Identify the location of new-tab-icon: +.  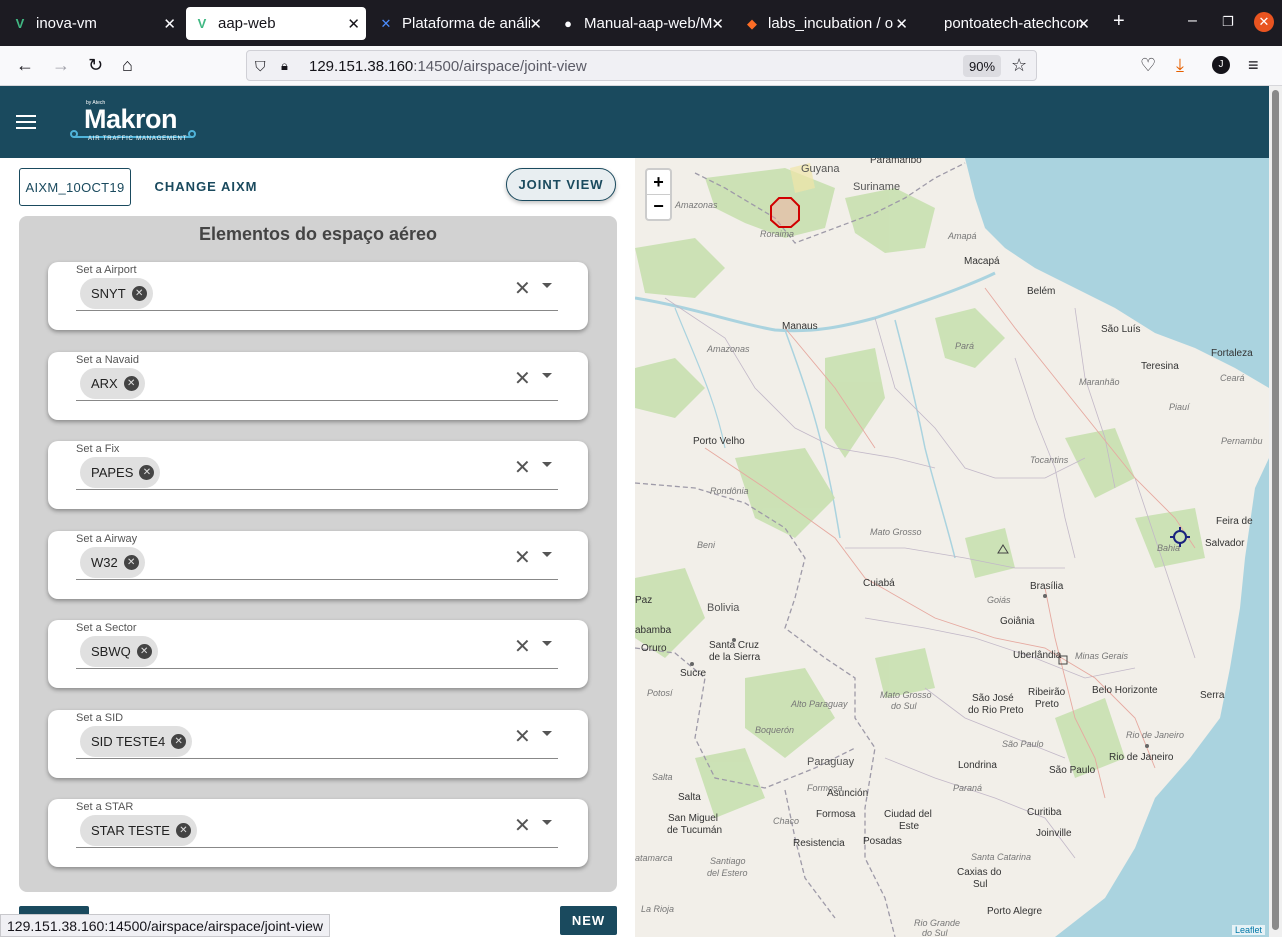
(1119, 21).